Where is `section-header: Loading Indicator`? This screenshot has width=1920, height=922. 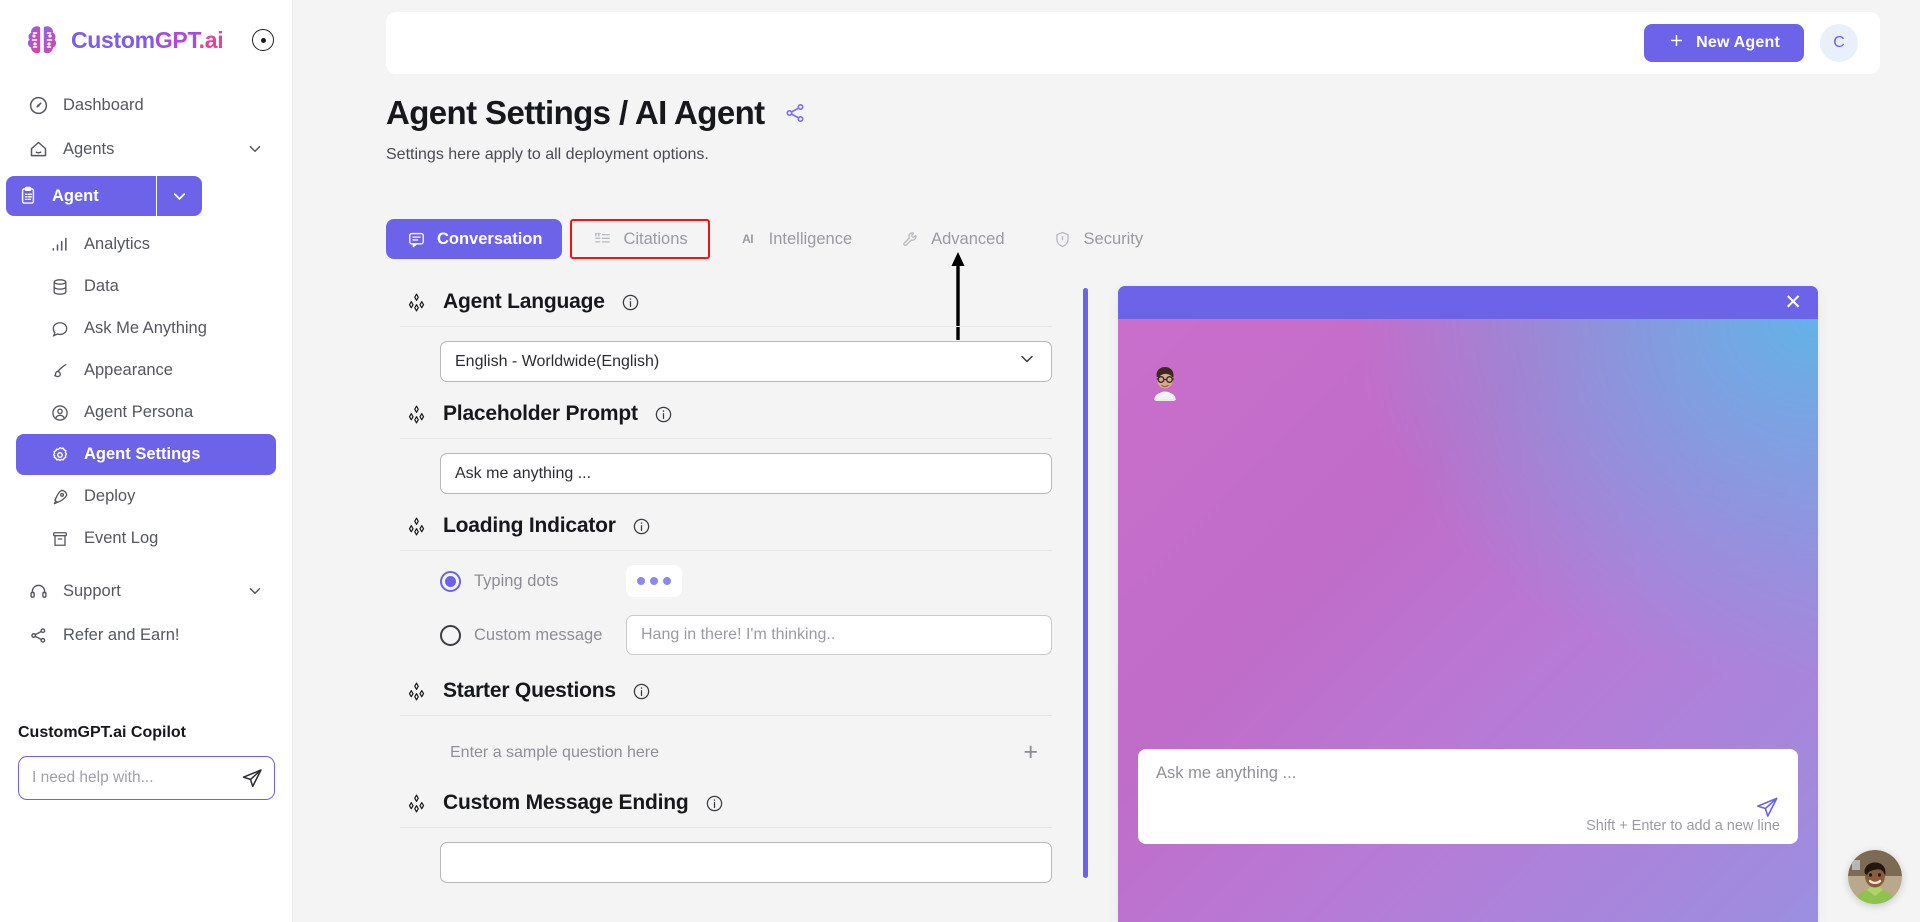
section-header: Loading Indicator is located at coordinates (726, 527).